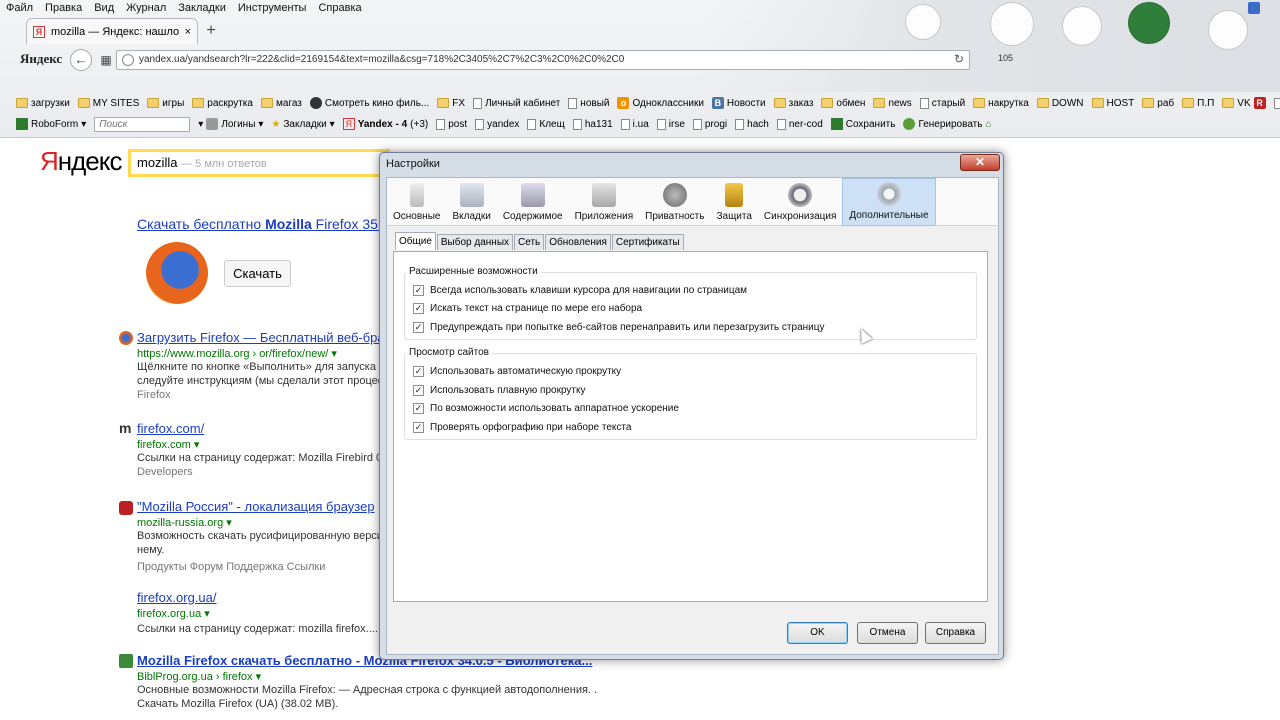  I want to click on bookmark-item: FX, so click(451, 103).